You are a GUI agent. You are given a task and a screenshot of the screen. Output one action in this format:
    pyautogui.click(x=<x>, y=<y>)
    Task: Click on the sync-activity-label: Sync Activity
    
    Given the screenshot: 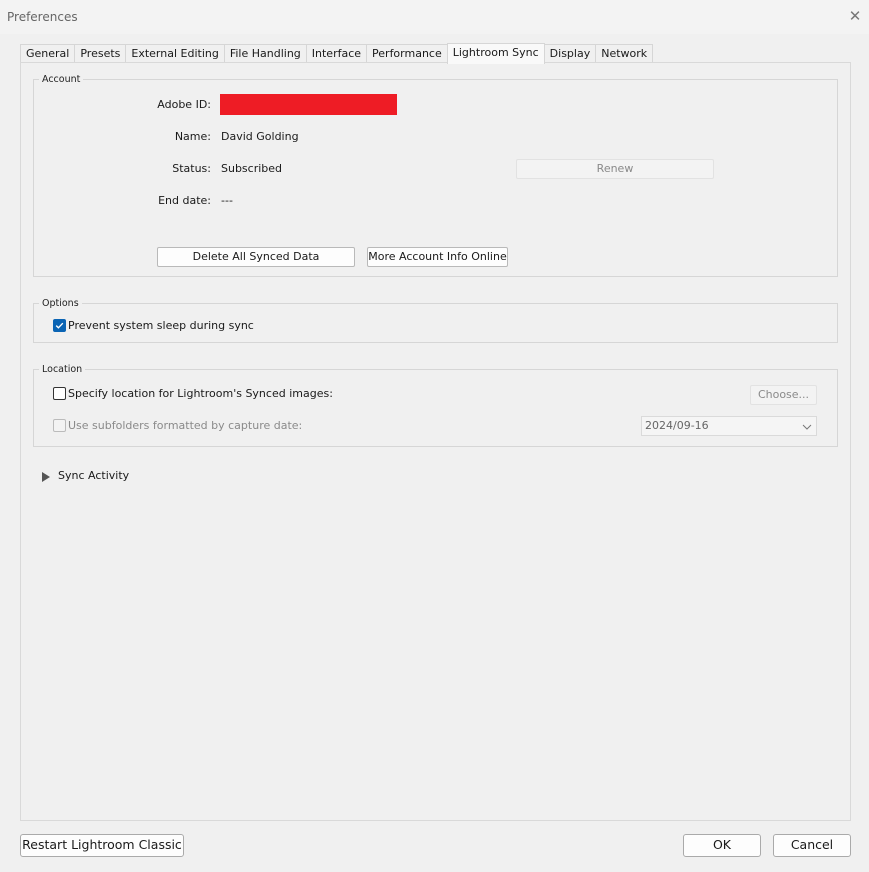 What is the action you would take?
    pyautogui.click(x=93, y=475)
    